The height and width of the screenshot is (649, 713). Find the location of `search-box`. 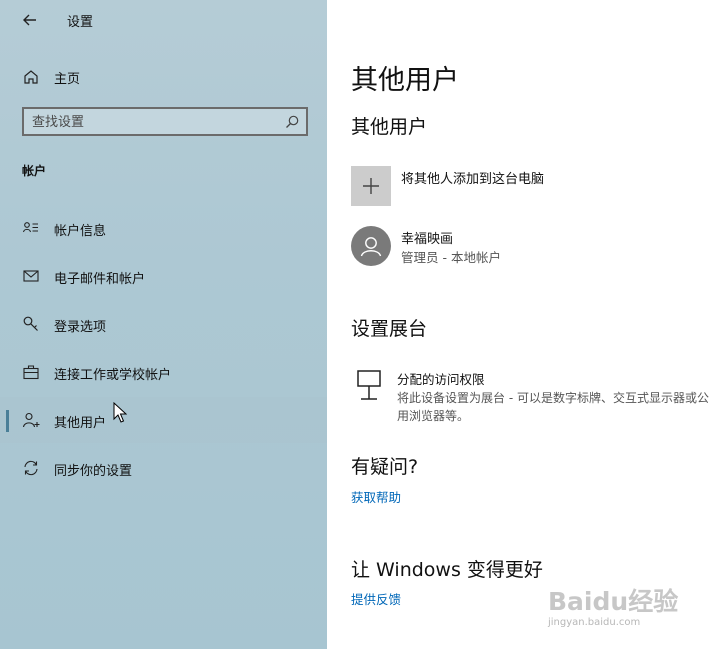

search-box is located at coordinates (165, 121).